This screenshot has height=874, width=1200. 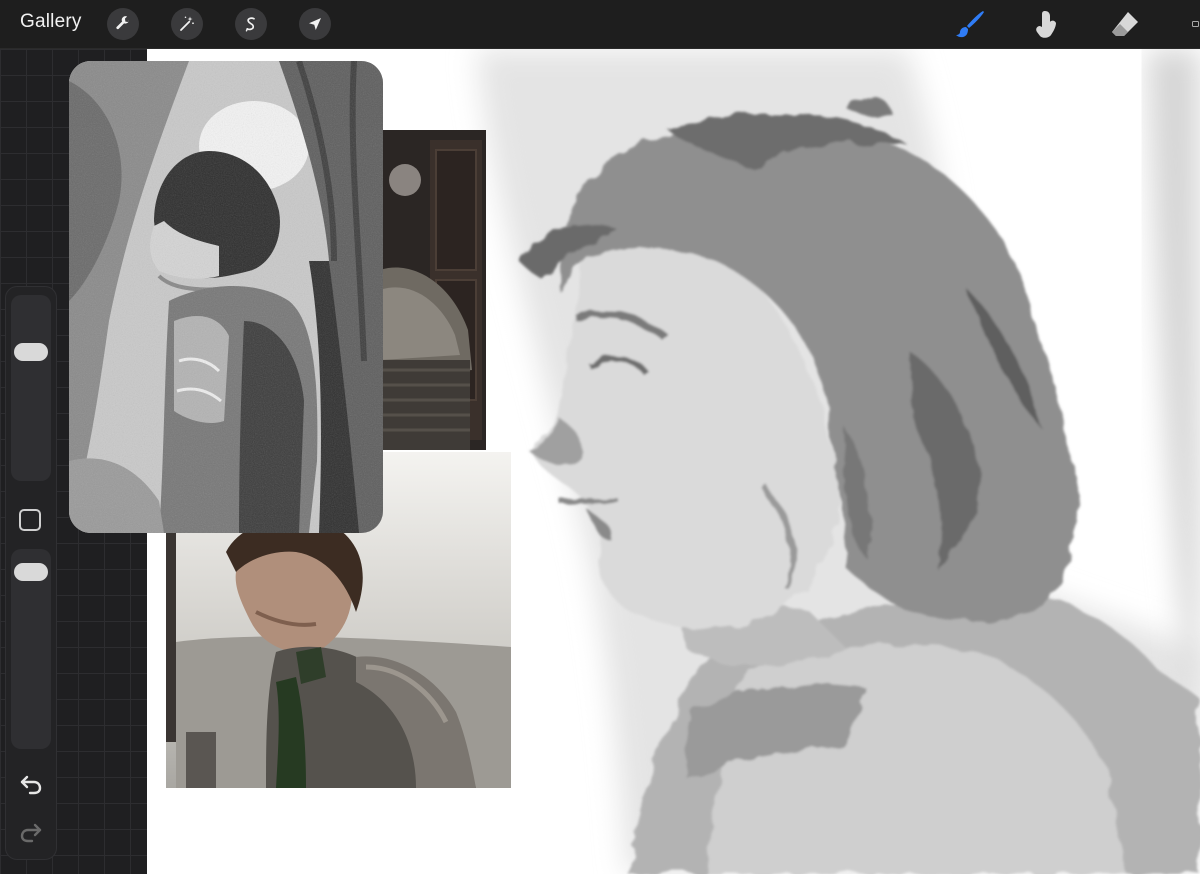 I want to click on wrench-icon, so click(x=122, y=23).